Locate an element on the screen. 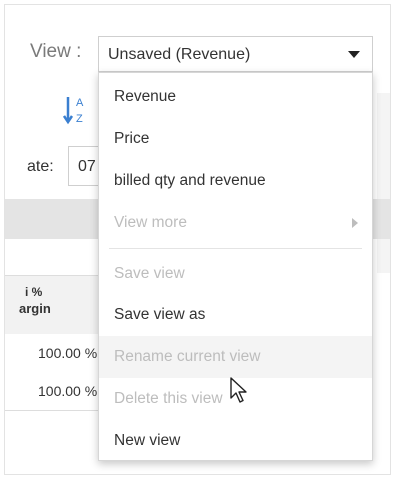 The height and width of the screenshot is (481, 395). background-panel is located at coordinates (383, 183).